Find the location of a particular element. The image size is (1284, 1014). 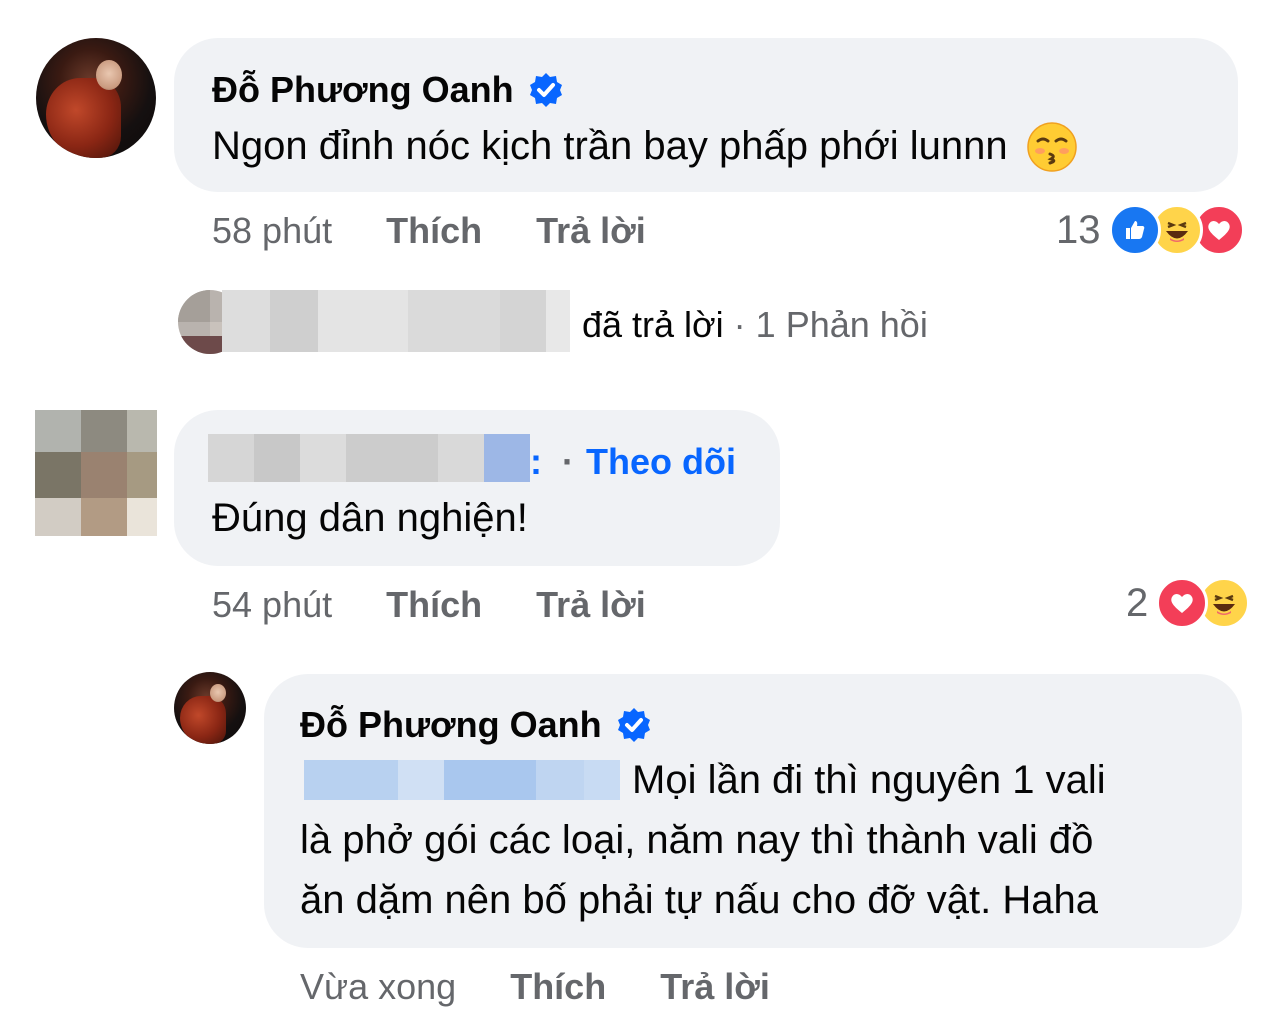

blurred-commenter-name is located at coordinates (369, 458).